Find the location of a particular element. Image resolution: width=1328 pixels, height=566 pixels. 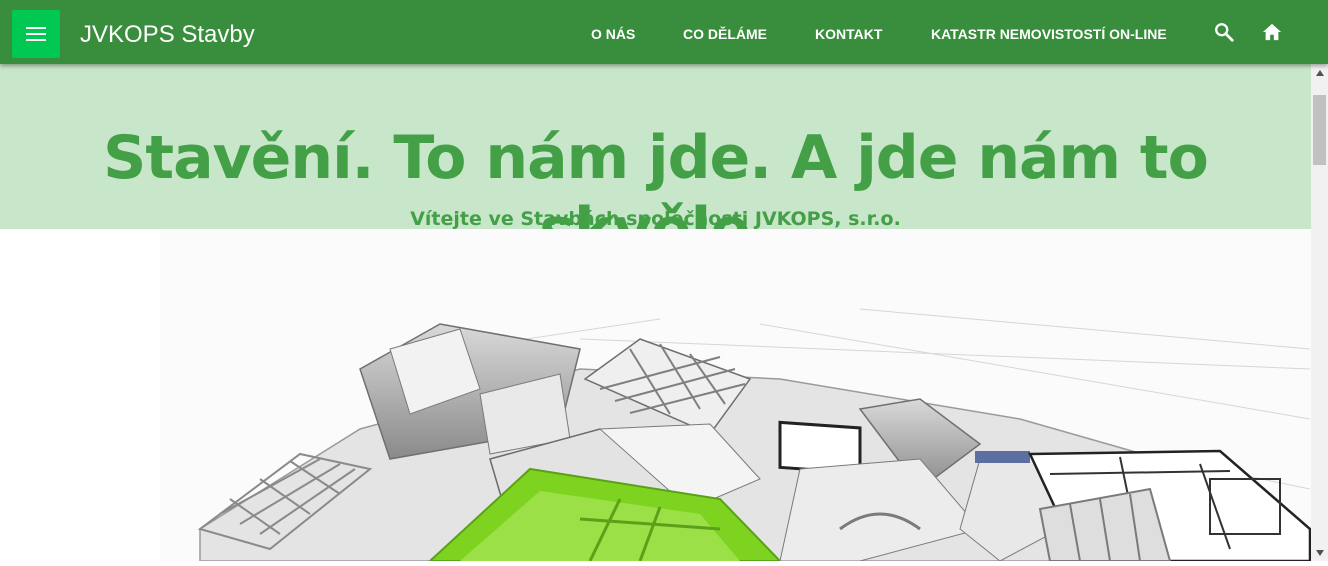

menu-button is located at coordinates (36, 34).